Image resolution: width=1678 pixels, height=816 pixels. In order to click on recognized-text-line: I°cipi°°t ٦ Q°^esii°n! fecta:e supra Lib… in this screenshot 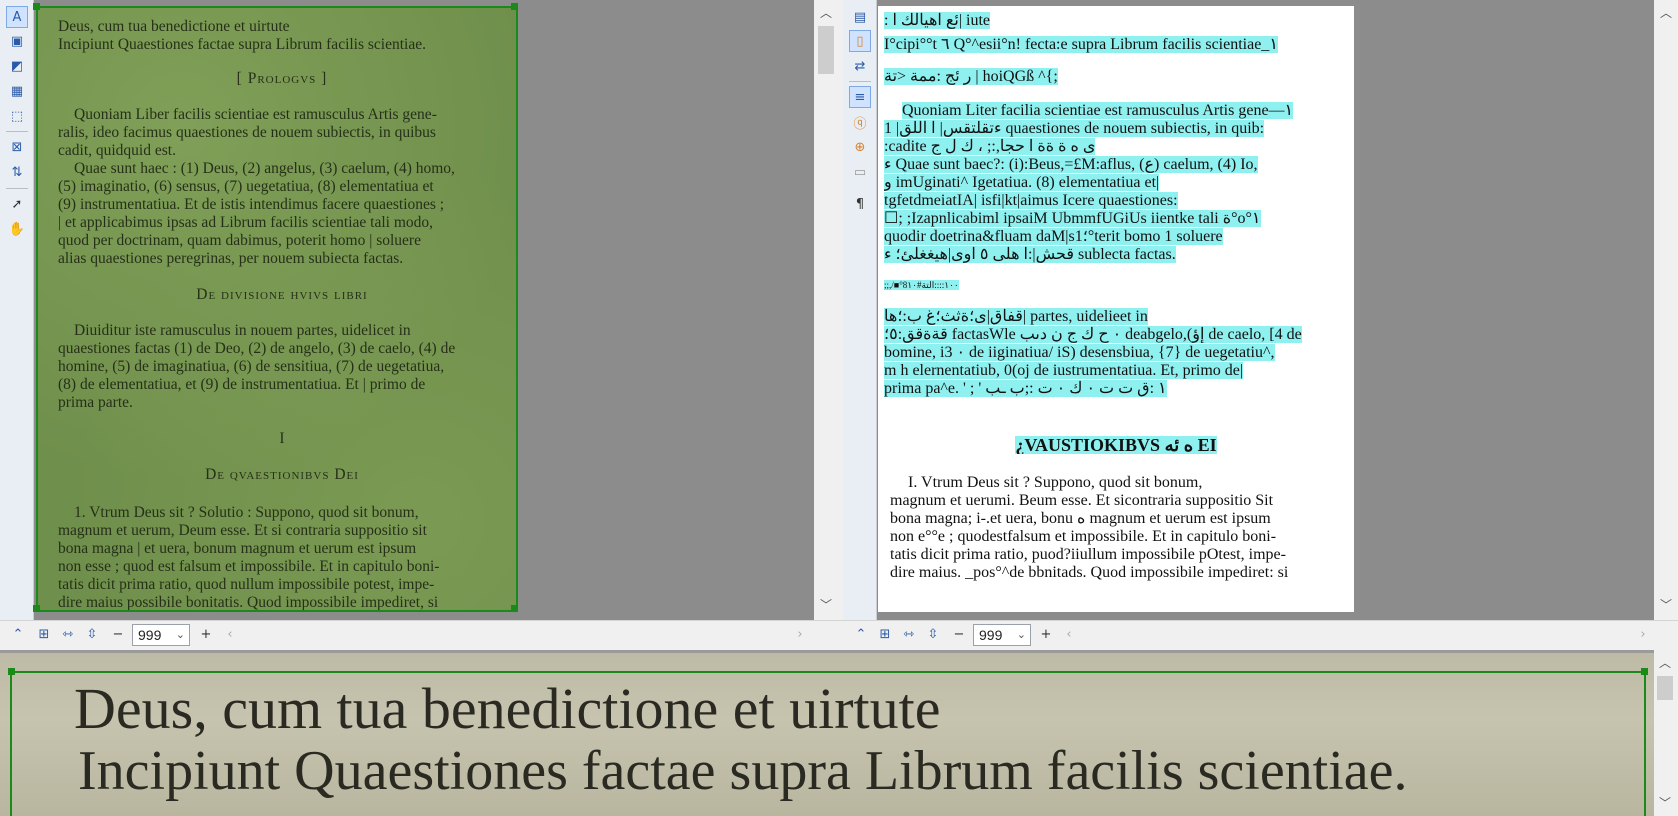, I will do `click(1116, 45)`.